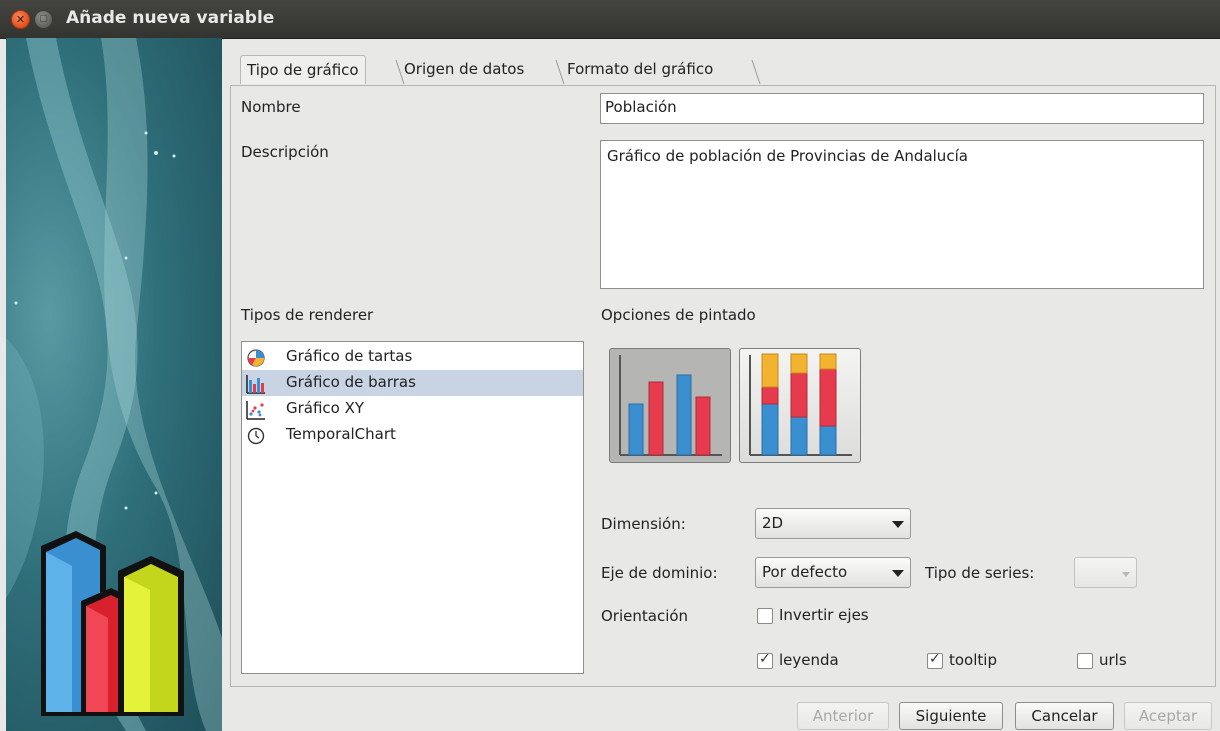 Image resolution: width=1220 pixels, height=731 pixels. What do you see at coordinates (765, 660) in the screenshot?
I see `leyenda-checkbox` at bounding box center [765, 660].